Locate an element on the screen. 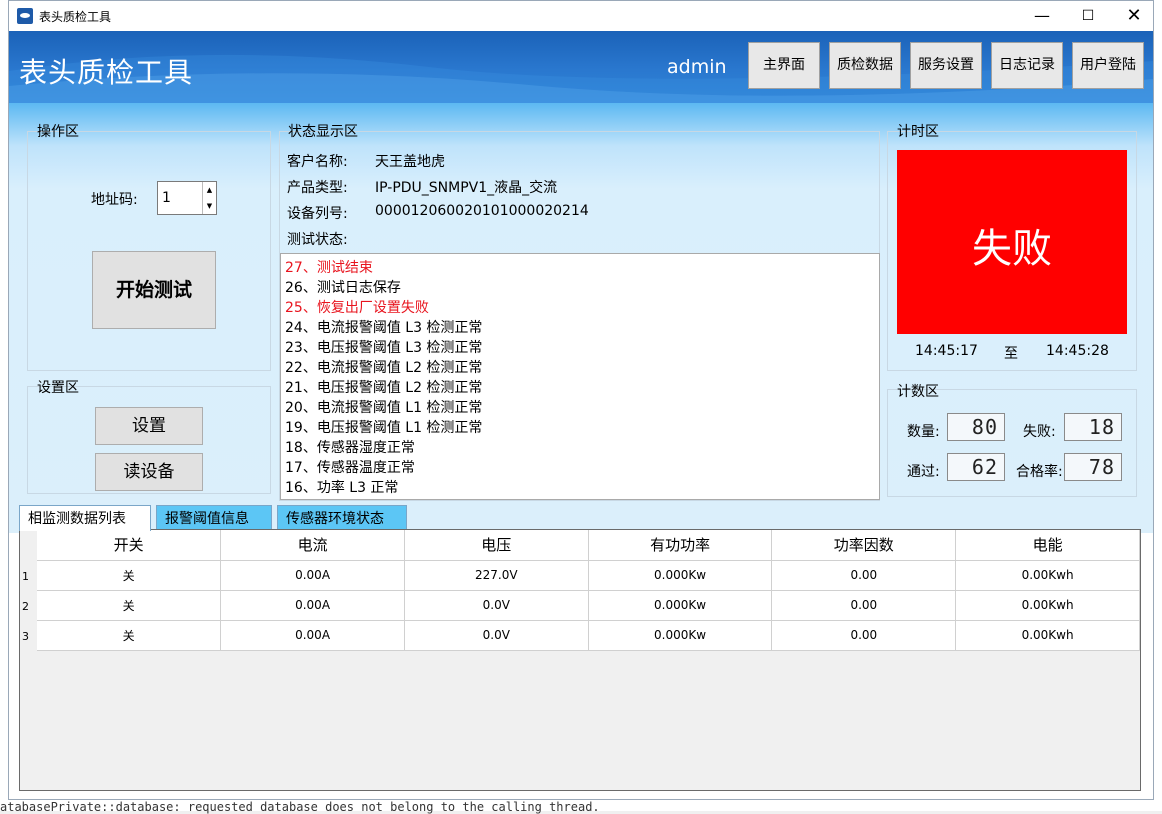 This screenshot has height=814, width=1162. log-line: 23、电压报警阈值 L3 检测正常 is located at coordinates (384, 348).